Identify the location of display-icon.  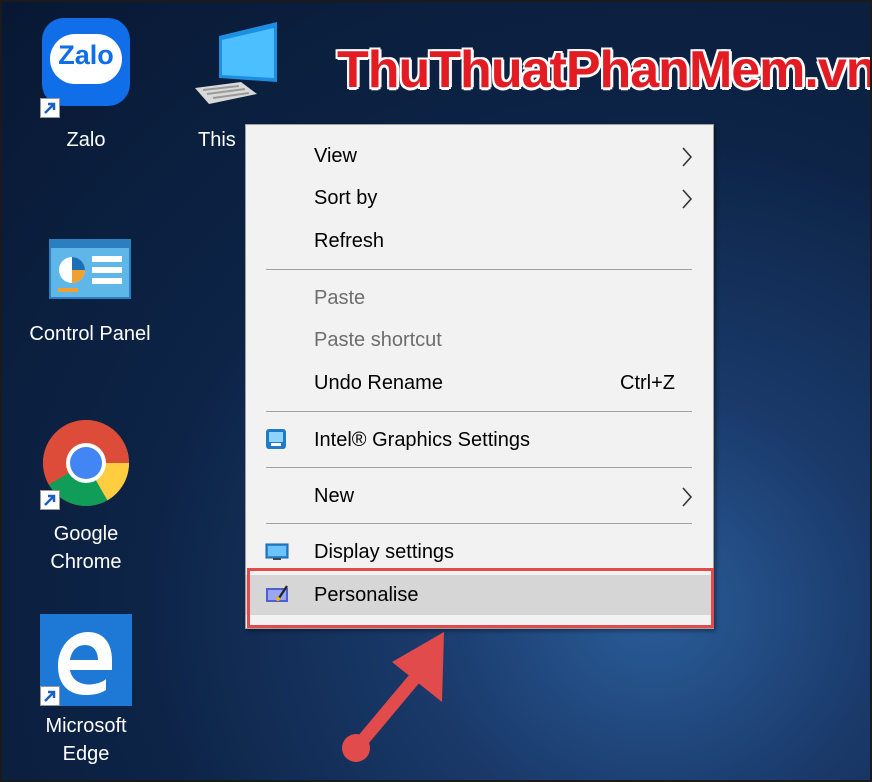
(277, 554).